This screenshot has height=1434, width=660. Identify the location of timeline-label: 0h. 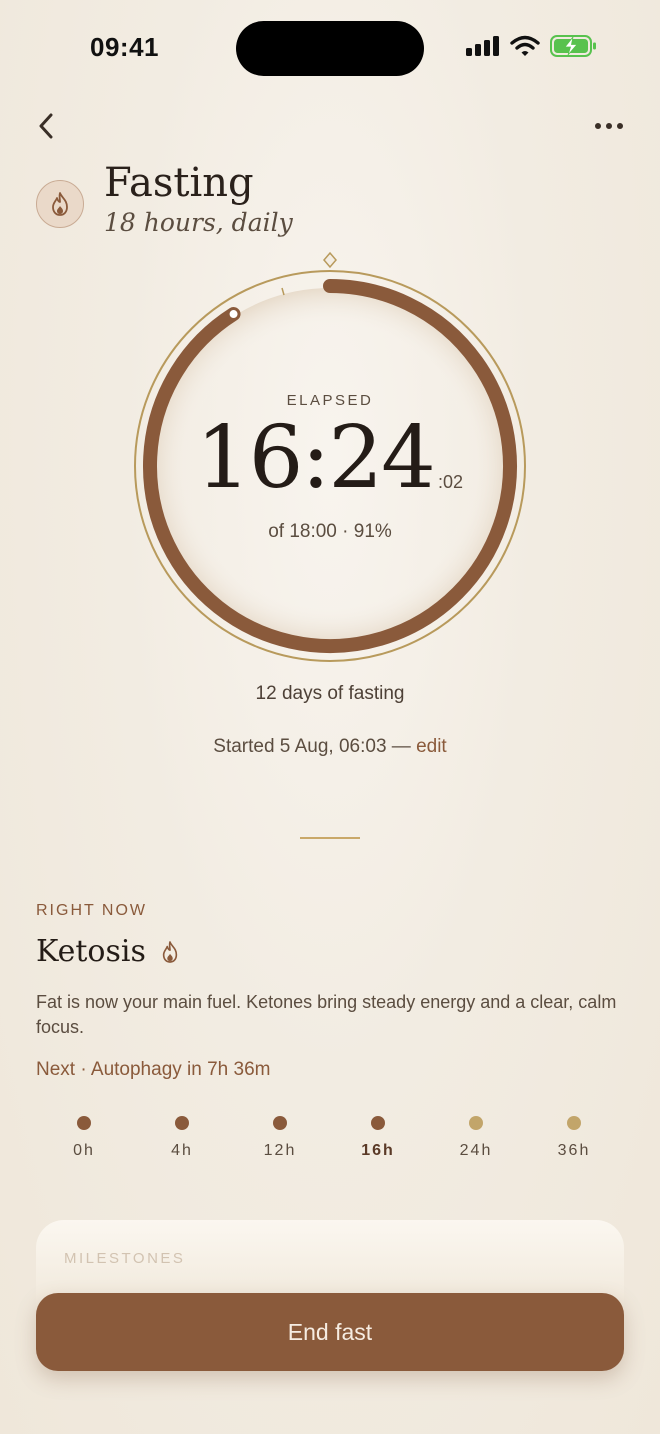
(84, 1150).